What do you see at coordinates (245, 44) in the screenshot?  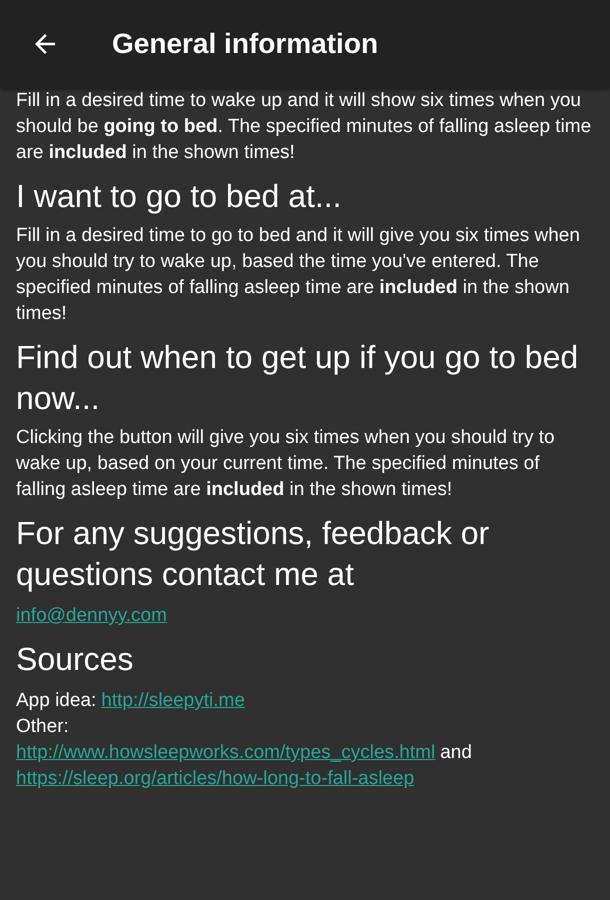 I see `screen-title: General information` at bounding box center [245, 44].